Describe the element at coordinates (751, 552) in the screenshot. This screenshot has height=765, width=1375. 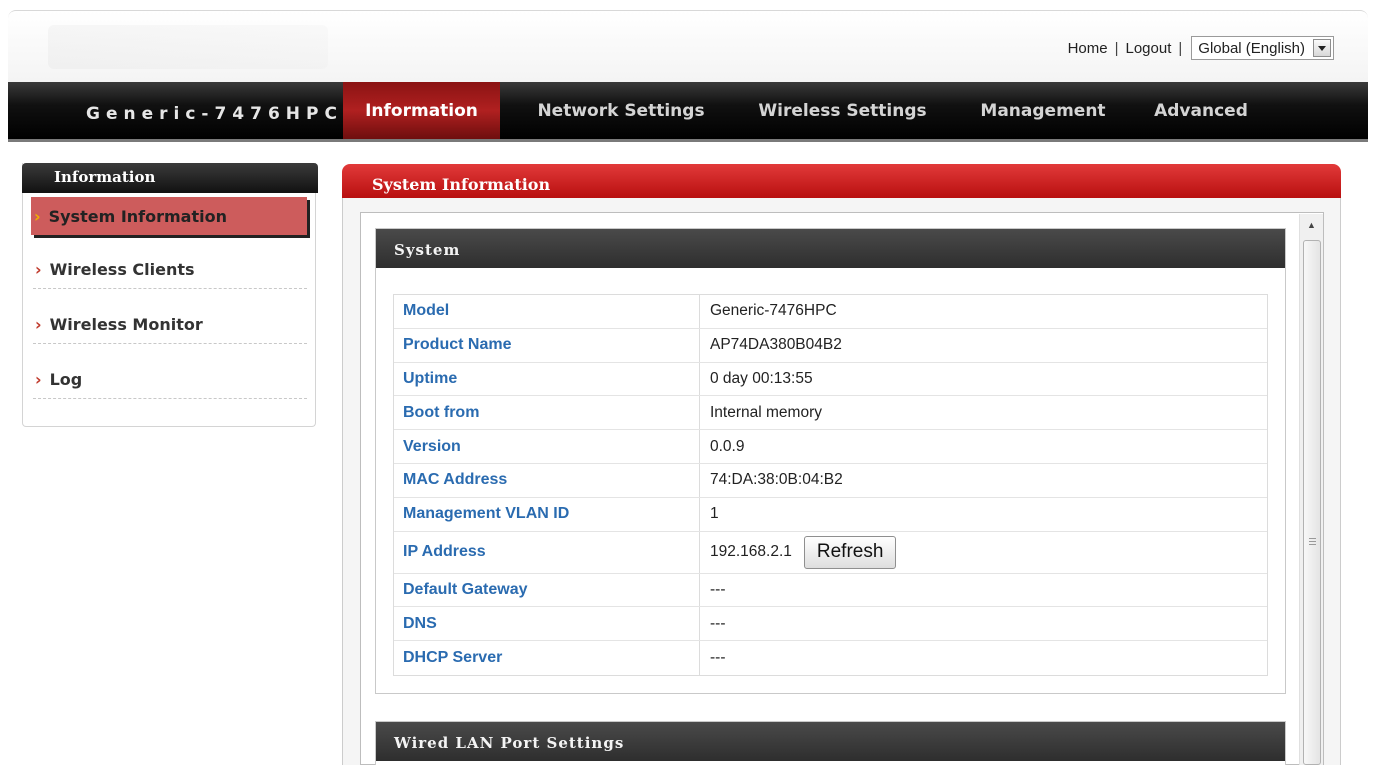
I see `ip-address-value: 192.168.2.1` at that location.